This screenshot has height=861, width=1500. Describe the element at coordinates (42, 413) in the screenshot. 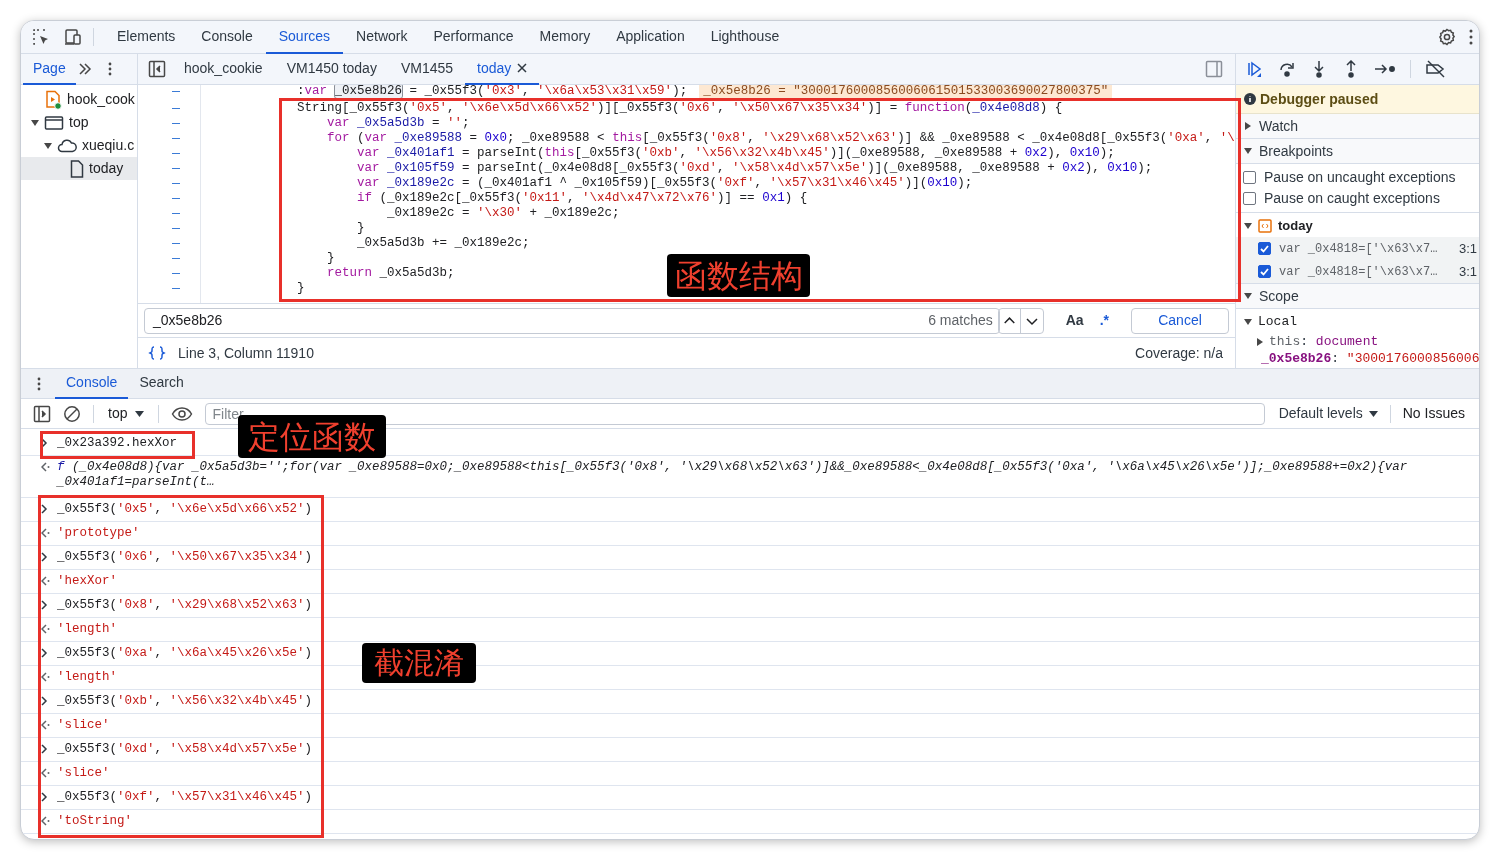

I see `sidebar-toggle-icon` at that location.